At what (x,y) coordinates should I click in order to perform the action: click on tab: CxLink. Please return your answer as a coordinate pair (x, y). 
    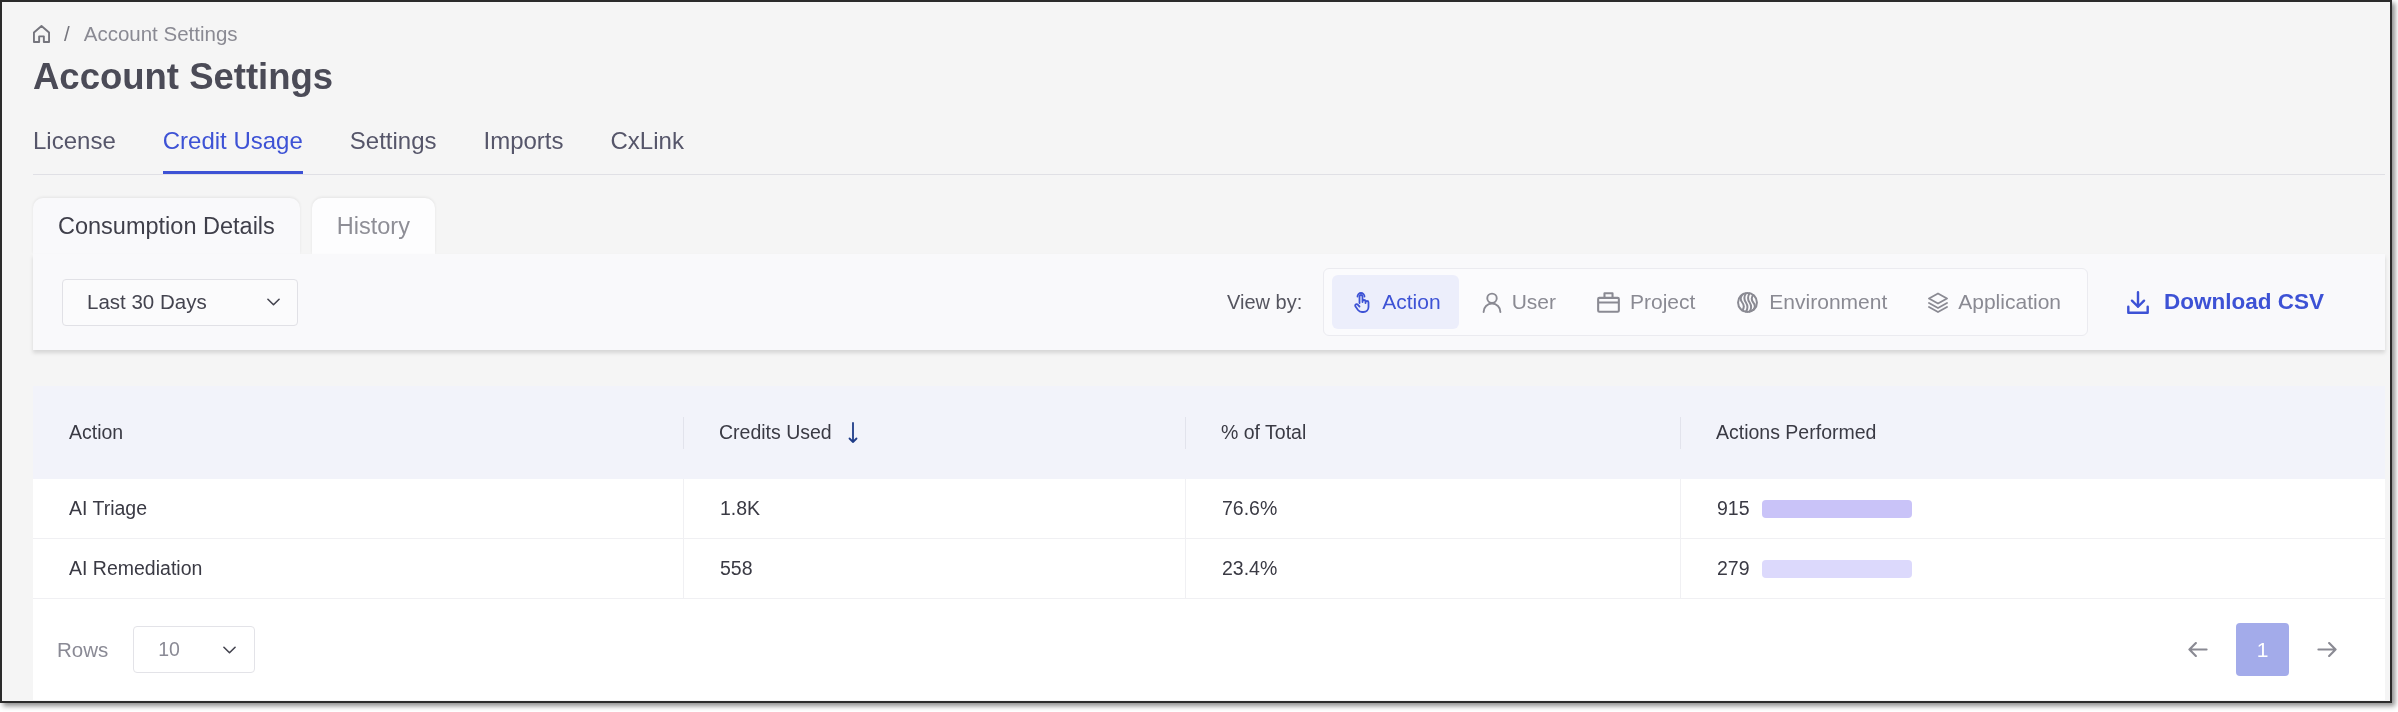
    Looking at the image, I should click on (647, 145).